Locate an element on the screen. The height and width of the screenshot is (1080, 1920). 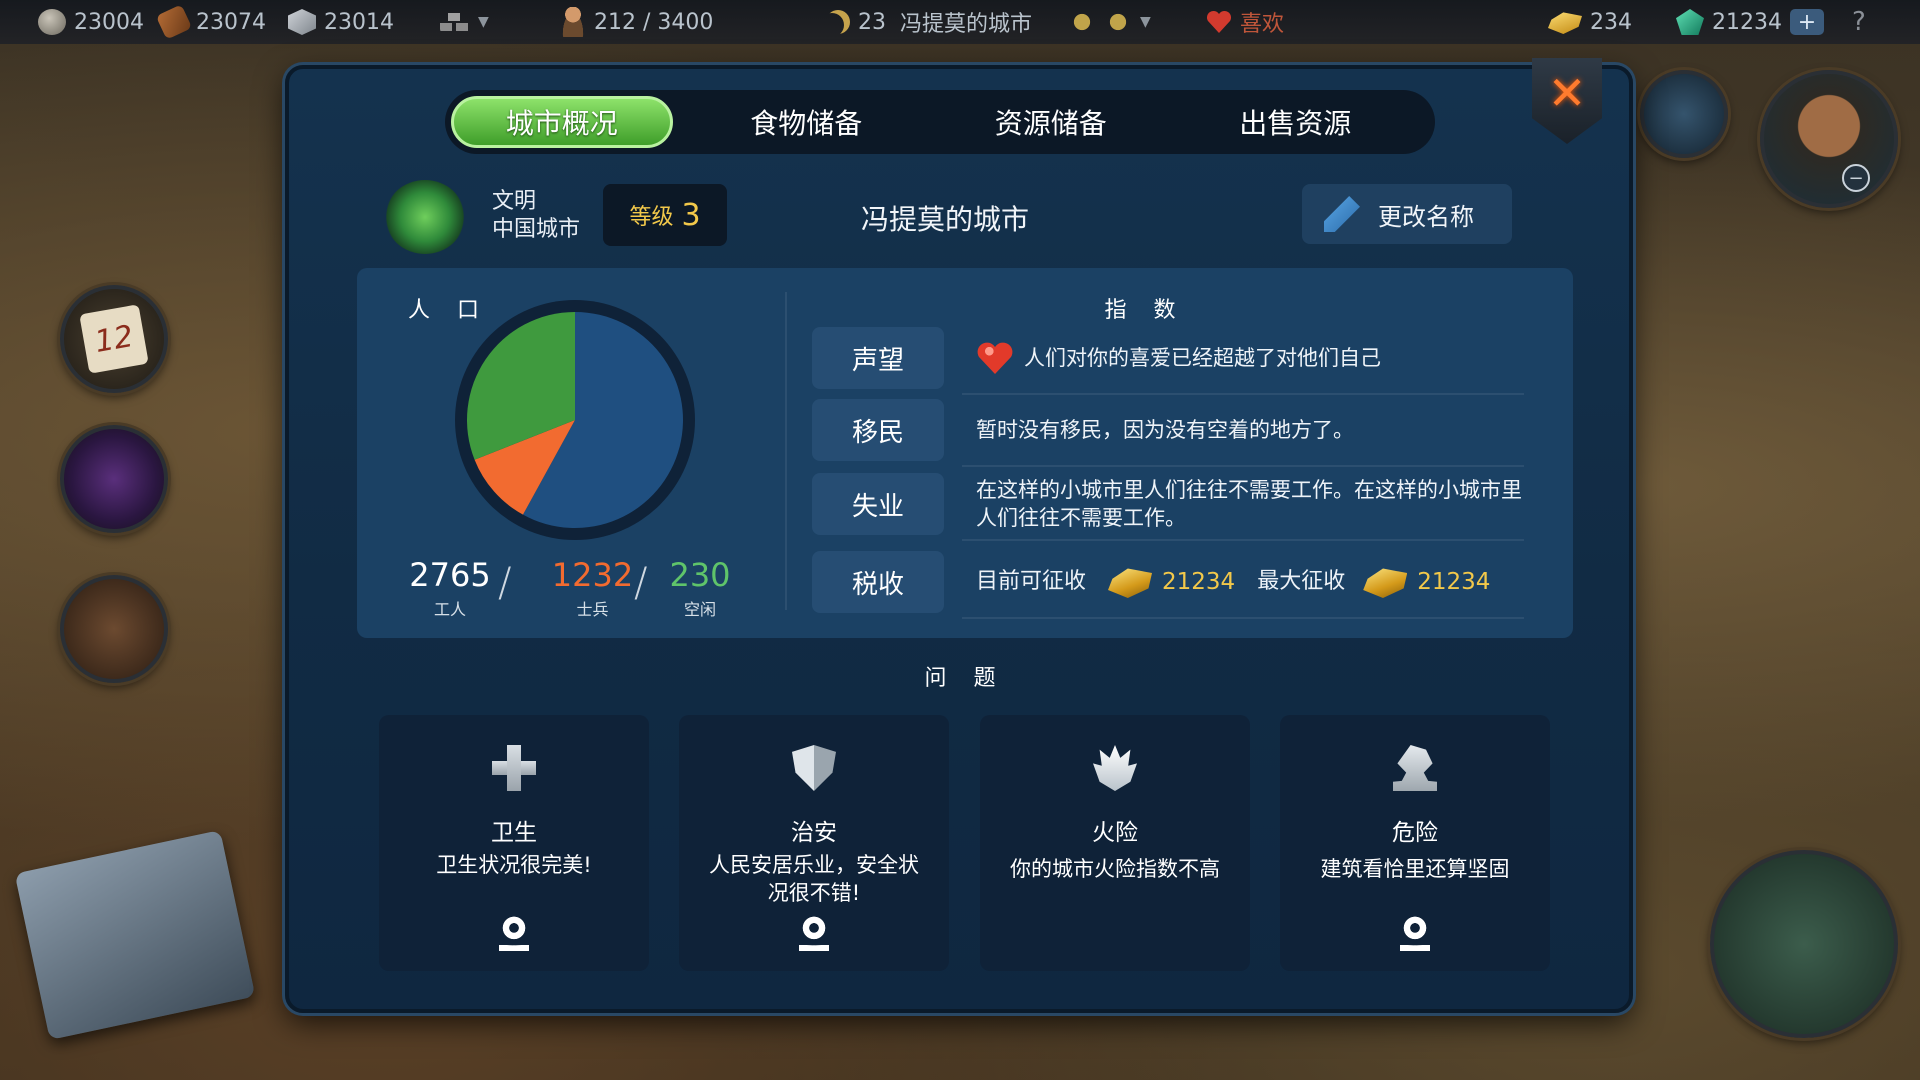
workers-stat: 2765 工人 is located at coordinates (450, 588).